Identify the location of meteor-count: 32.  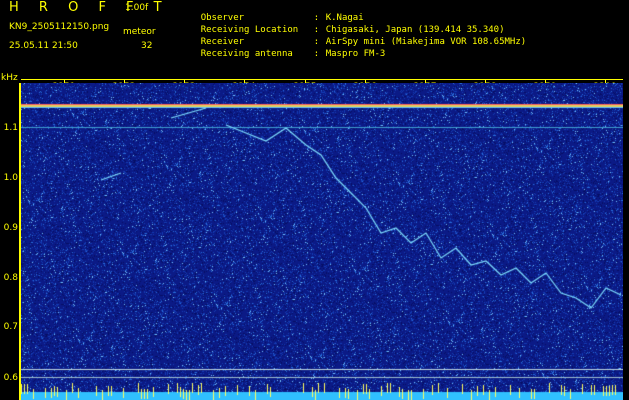
(147, 46).